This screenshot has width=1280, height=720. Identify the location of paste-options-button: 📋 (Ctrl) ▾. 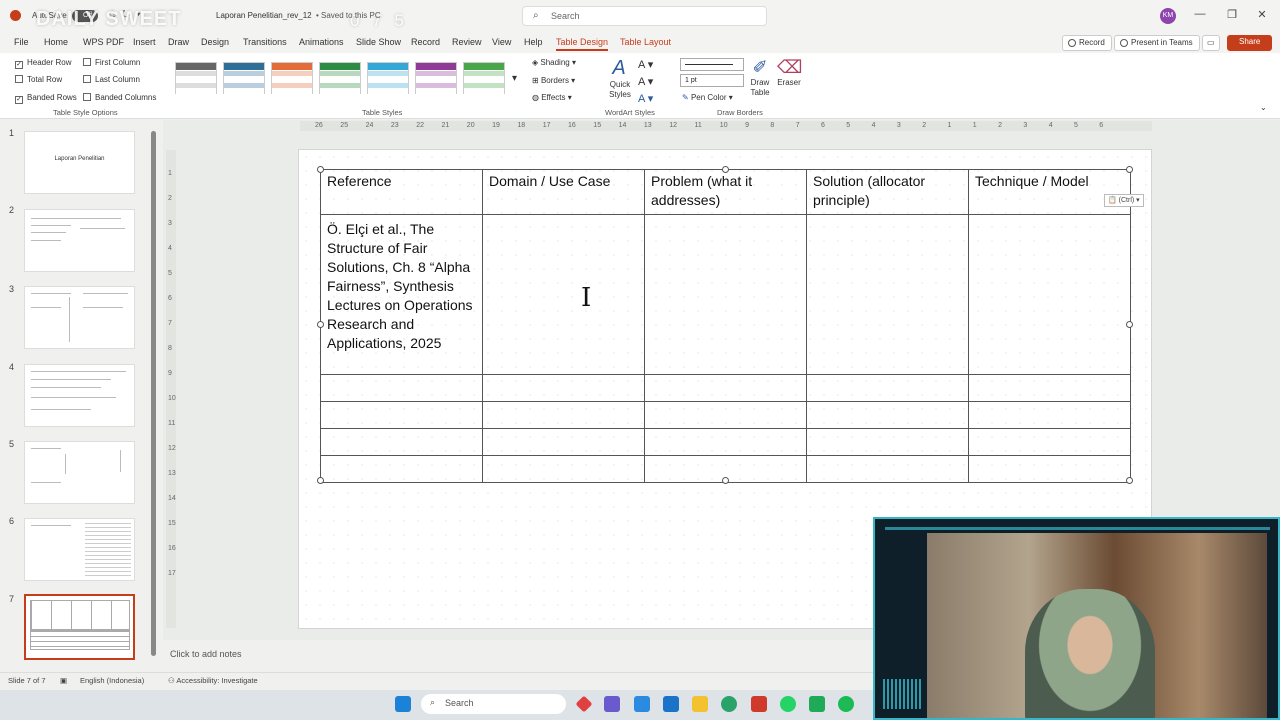
(1124, 200).